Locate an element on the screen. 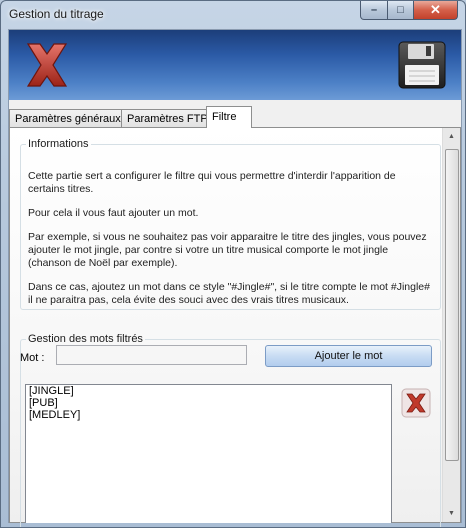 The width and height of the screenshot is (466, 528). caption-buttons: – □ ✕ is located at coordinates (409, 10).